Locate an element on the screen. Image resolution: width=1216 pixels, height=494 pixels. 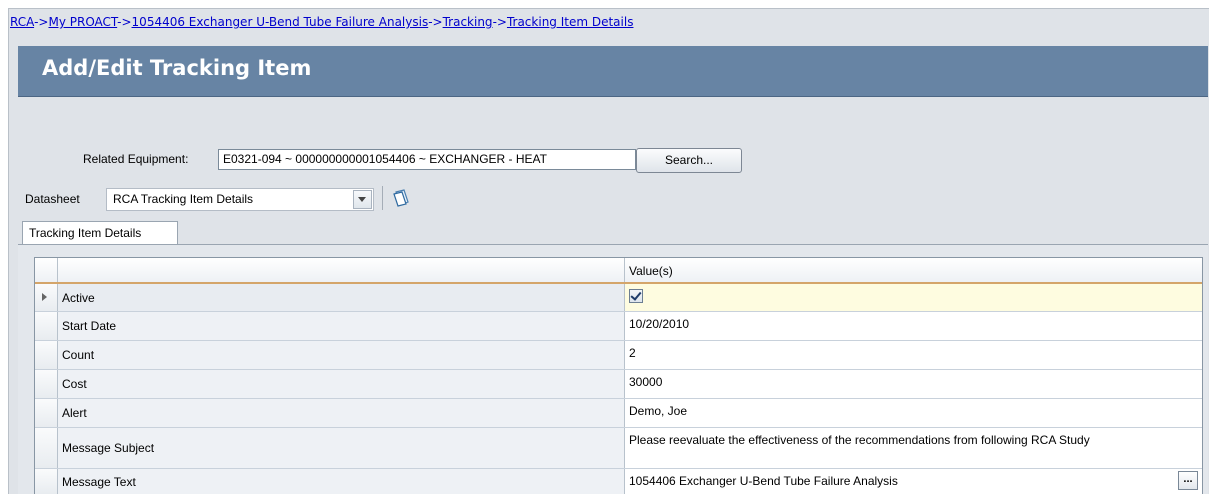
field-name-label: Active is located at coordinates (78, 297).